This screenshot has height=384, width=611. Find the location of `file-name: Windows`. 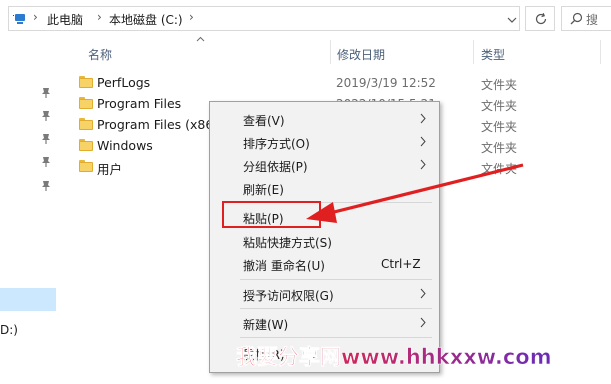

file-name: Windows is located at coordinates (125, 145).